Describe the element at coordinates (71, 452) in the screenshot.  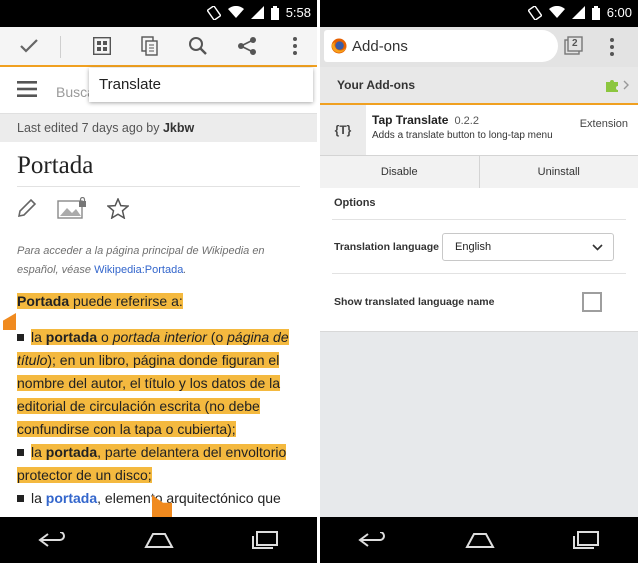
I see `item2-bold: portada` at that location.